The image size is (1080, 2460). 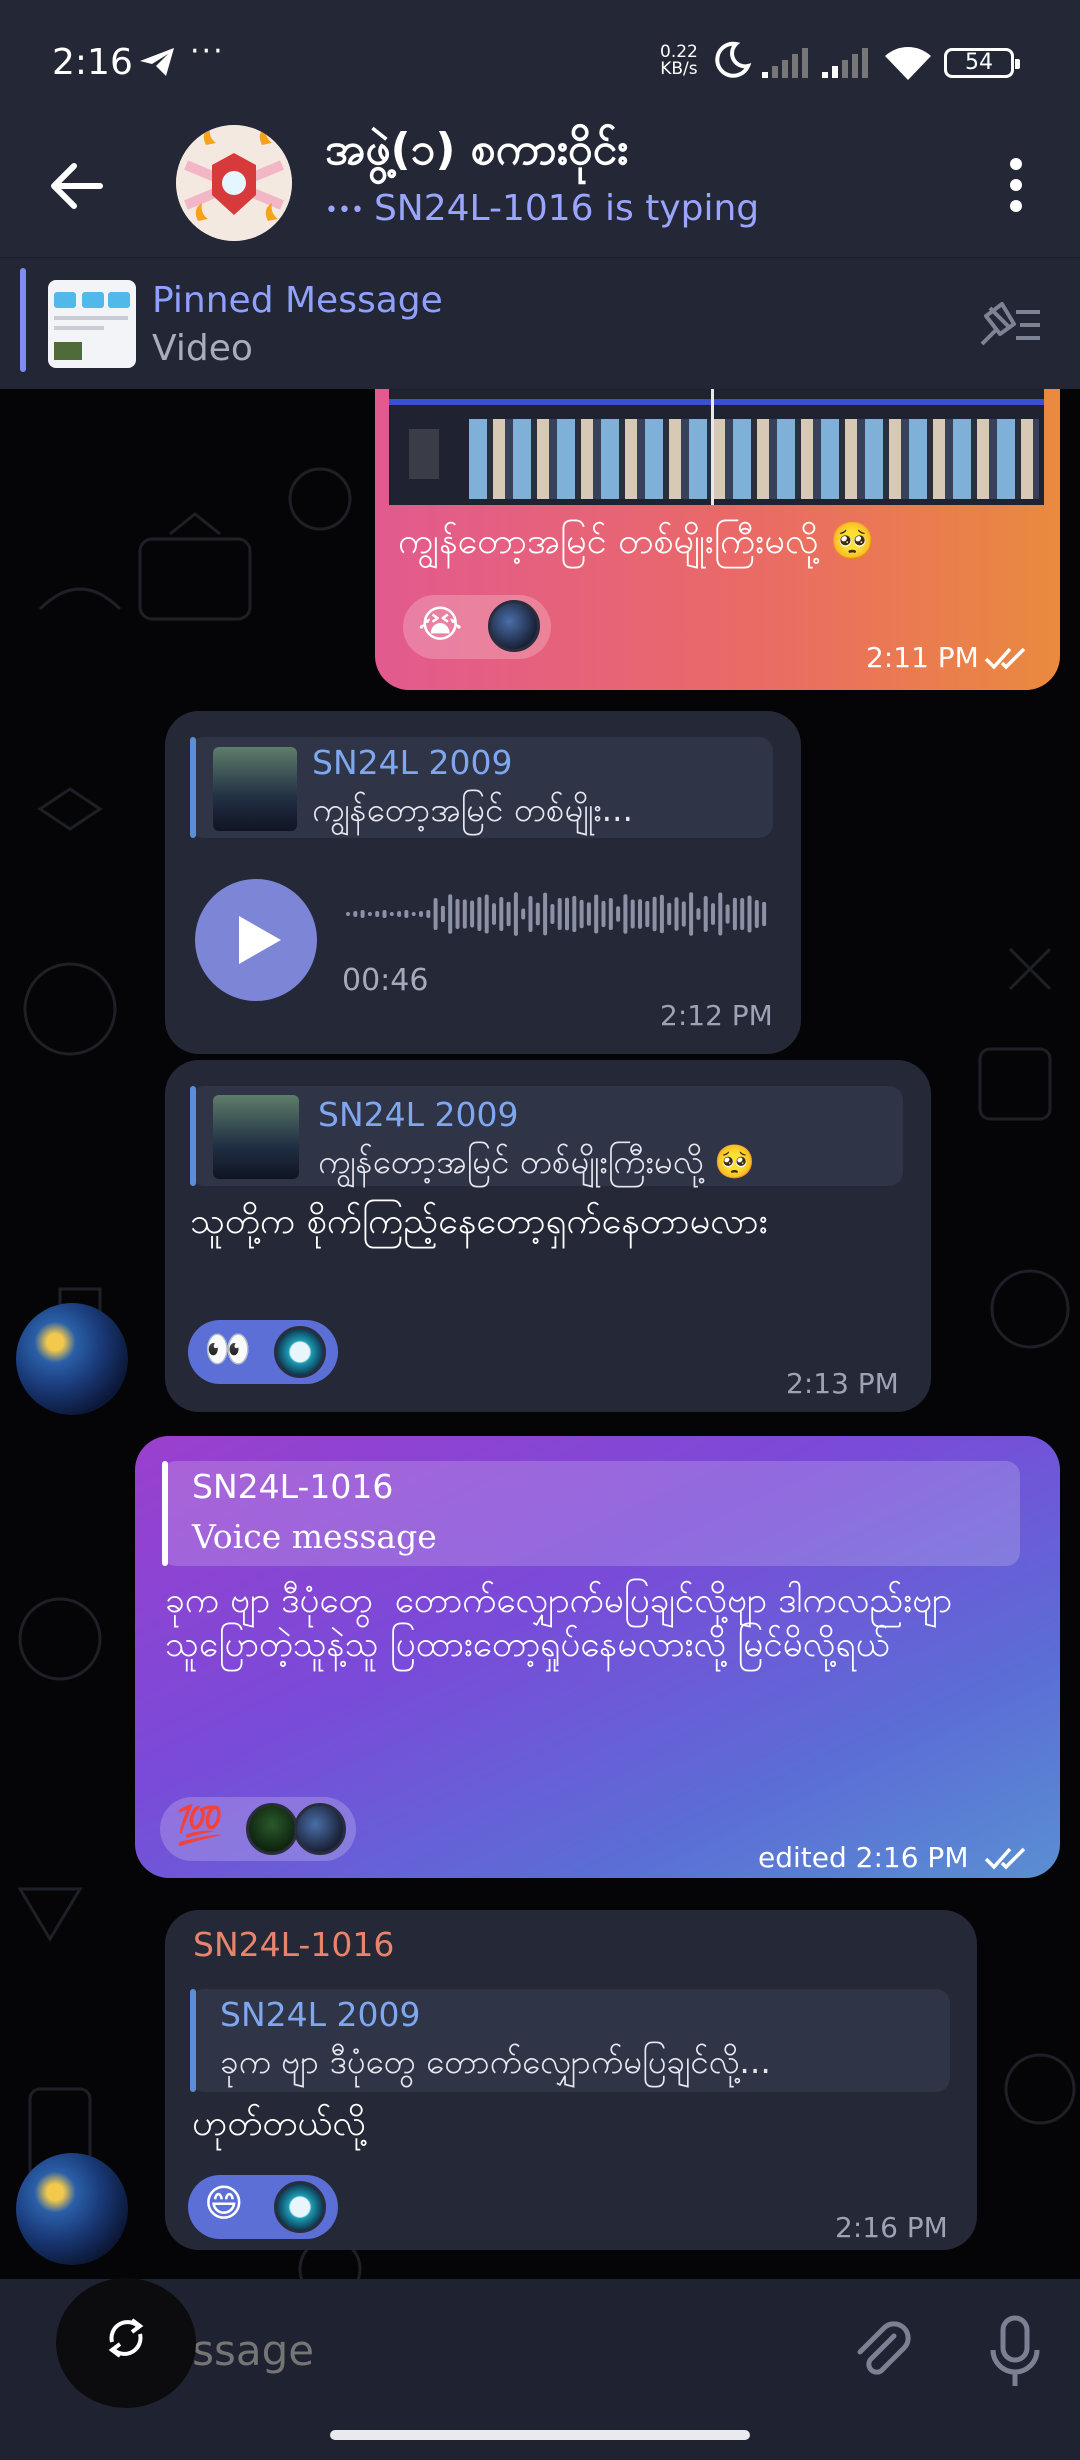 I want to click on group-logo-icon, so click(x=234, y=183).